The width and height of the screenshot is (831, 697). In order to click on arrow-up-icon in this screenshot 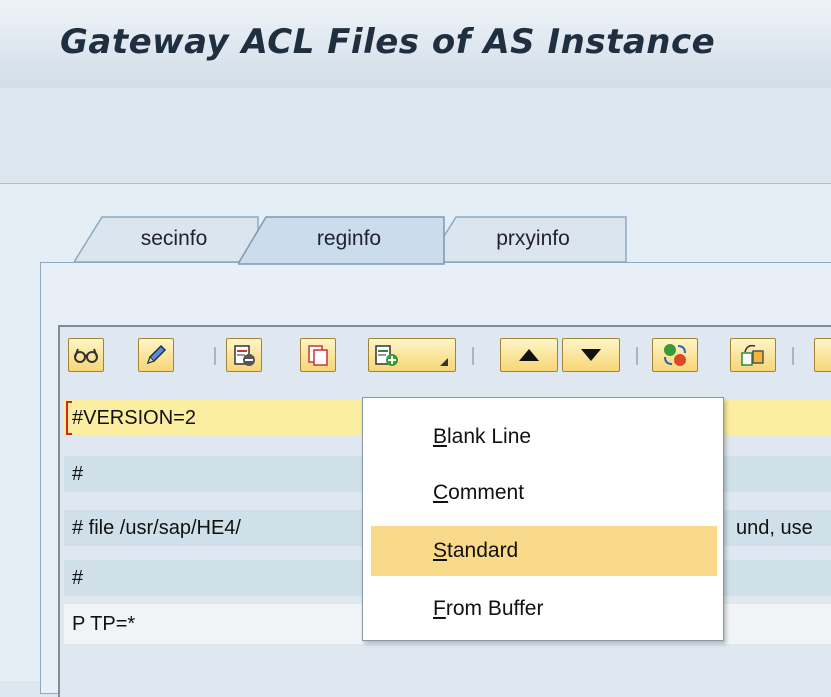, I will do `click(529, 355)`.